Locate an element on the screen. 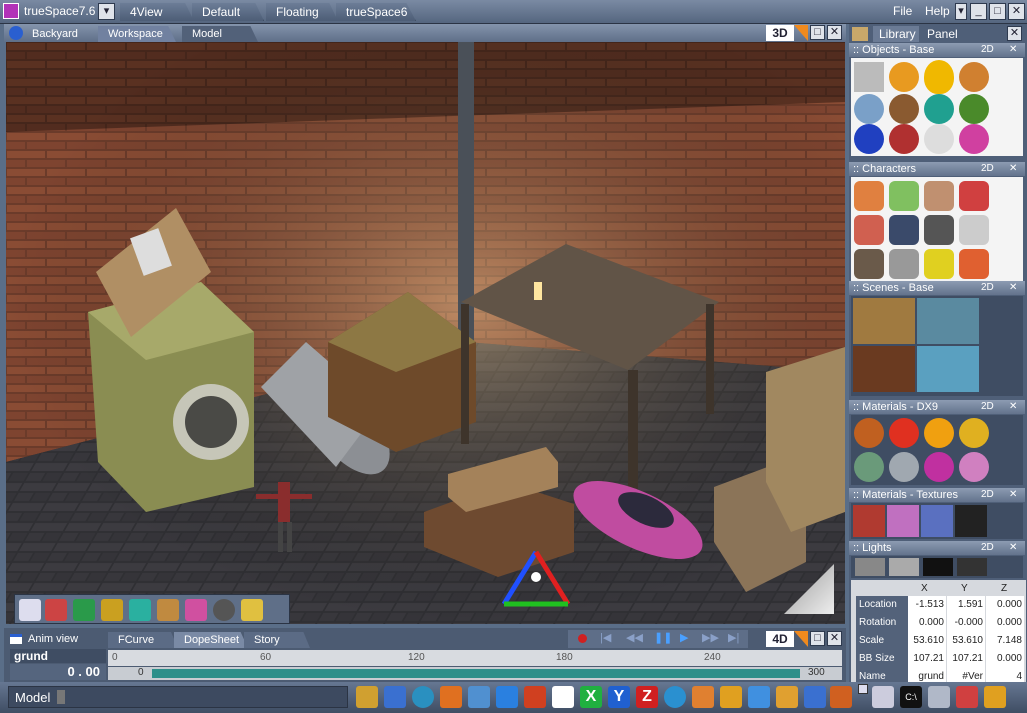 This screenshot has height=713, width=1027. materials-textures-grid is located at coordinates (937, 521).